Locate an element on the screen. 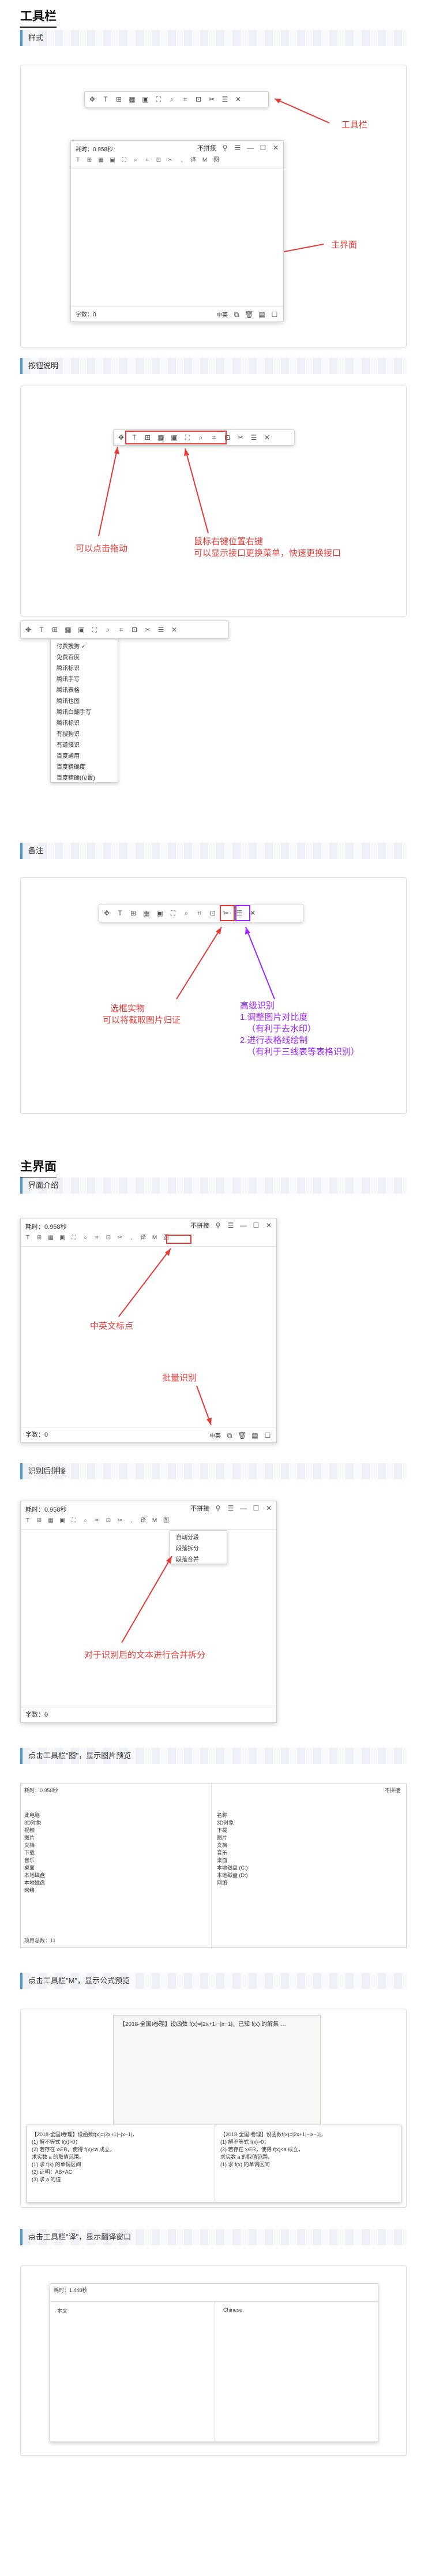 This screenshot has width=432, height=2576. list-item: 下载 is located at coordinates (274, 1830).